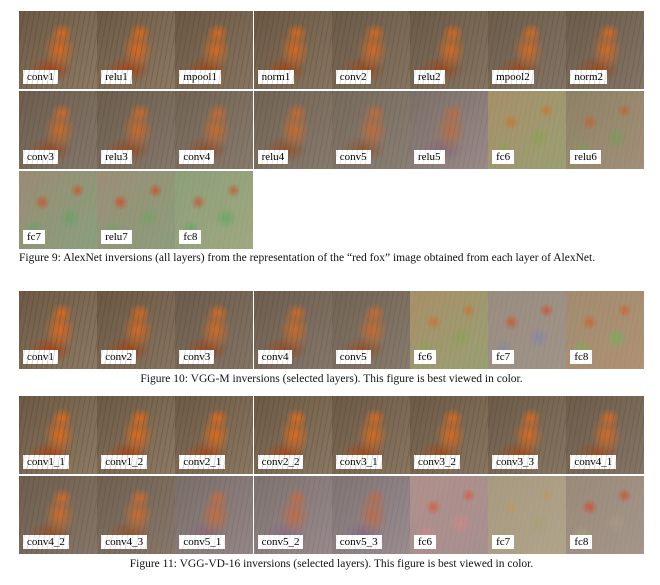  Describe the element at coordinates (116, 77) in the screenshot. I see `layer-label: relu1` at that location.